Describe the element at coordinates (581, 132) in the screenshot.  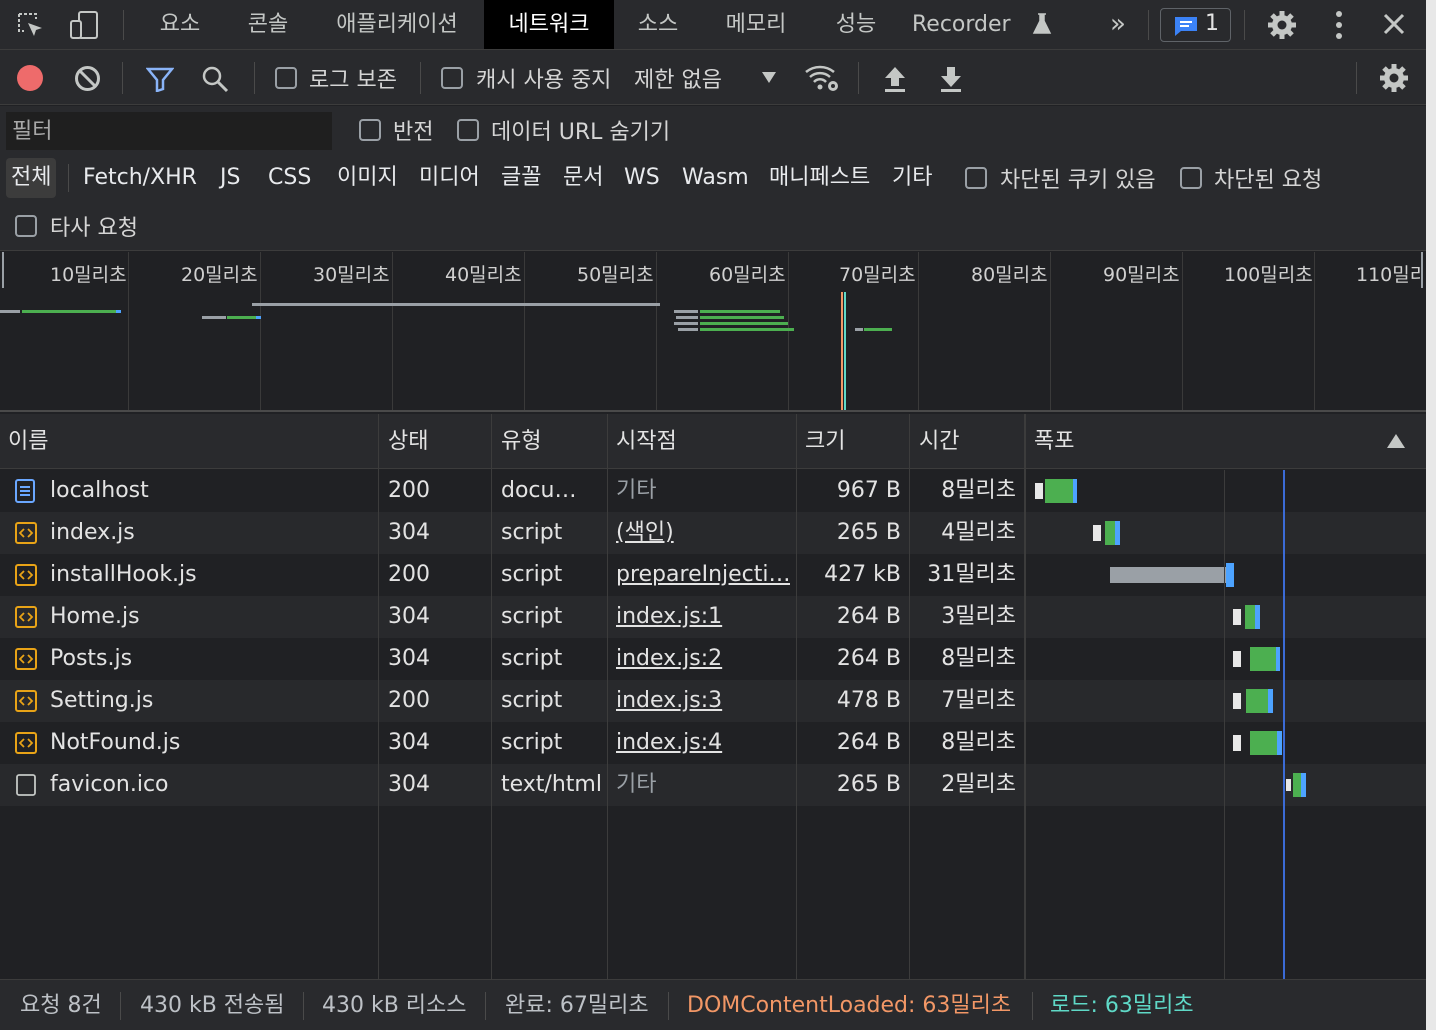
I see `hide-data-urls-label: 데이터 URL 숨기기` at that location.